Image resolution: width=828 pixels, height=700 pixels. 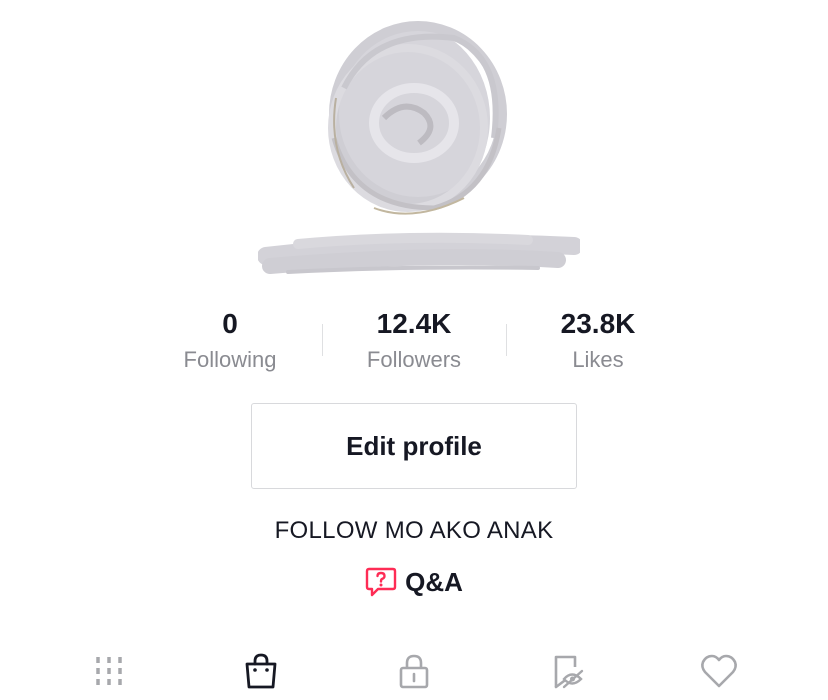 What do you see at coordinates (417, 118) in the screenshot?
I see `redacted-avatar-icon` at bounding box center [417, 118].